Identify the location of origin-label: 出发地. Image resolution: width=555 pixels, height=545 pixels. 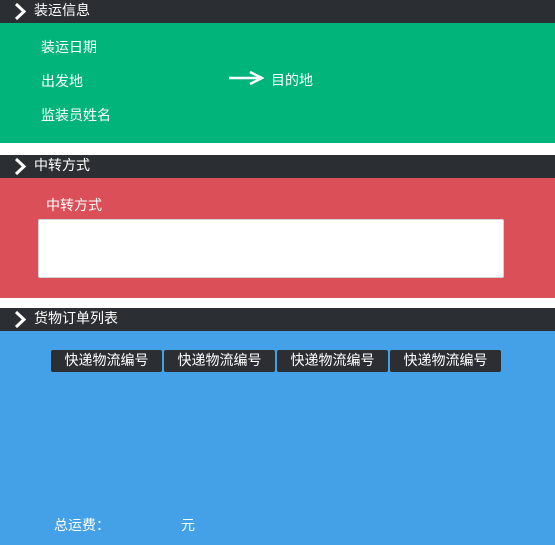
(62, 82).